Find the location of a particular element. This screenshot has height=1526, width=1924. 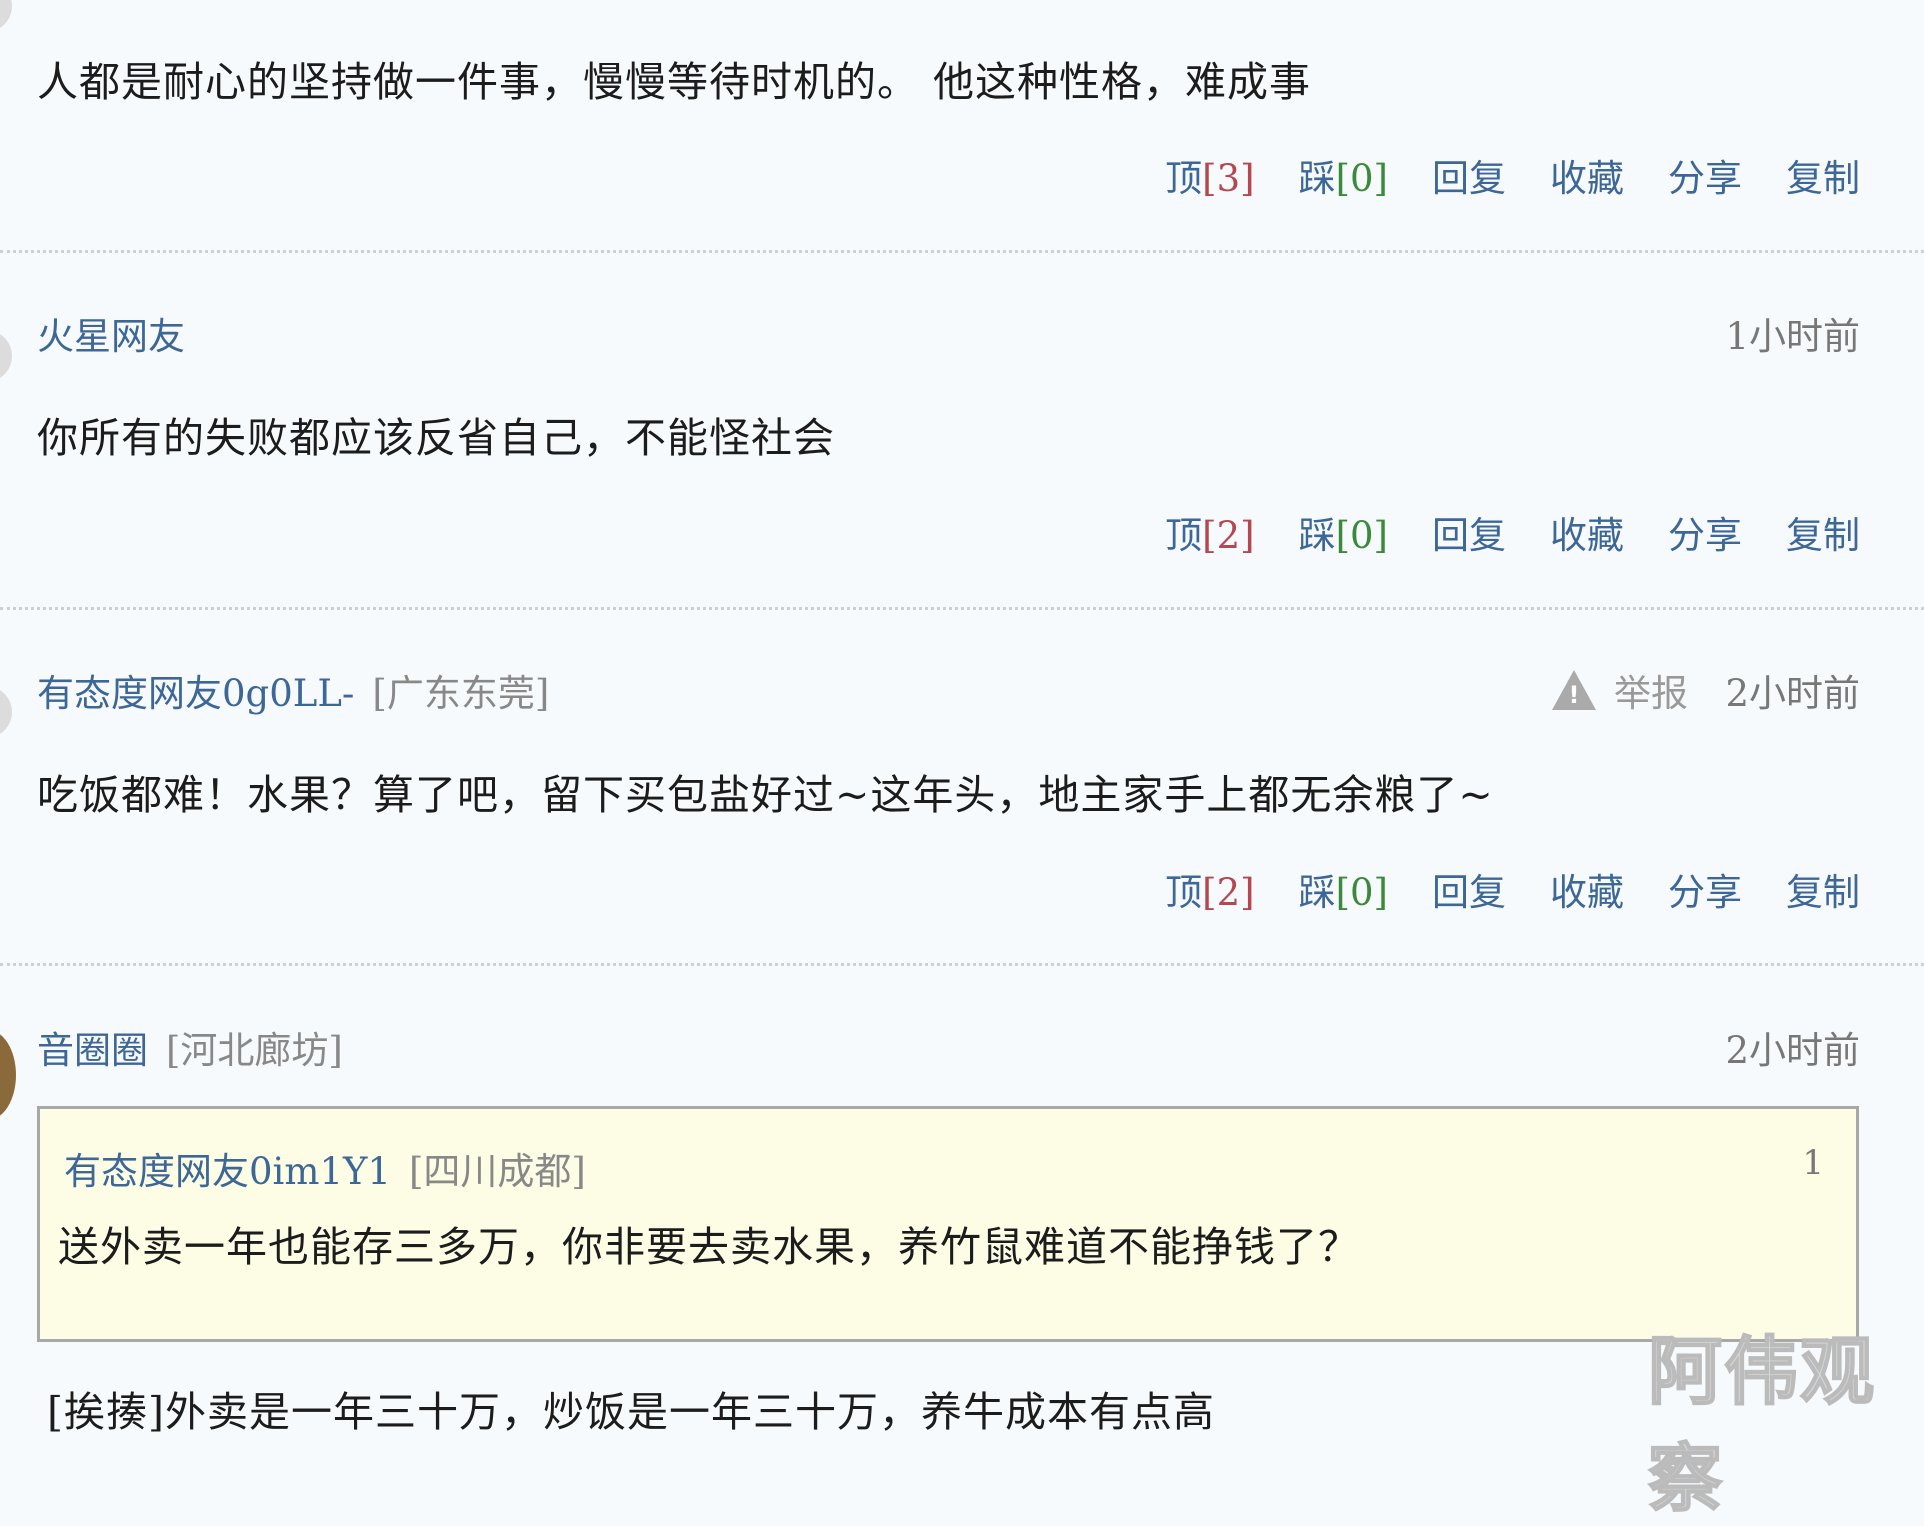

user-location: [河北廊坊] is located at coordinates (254, 1050).